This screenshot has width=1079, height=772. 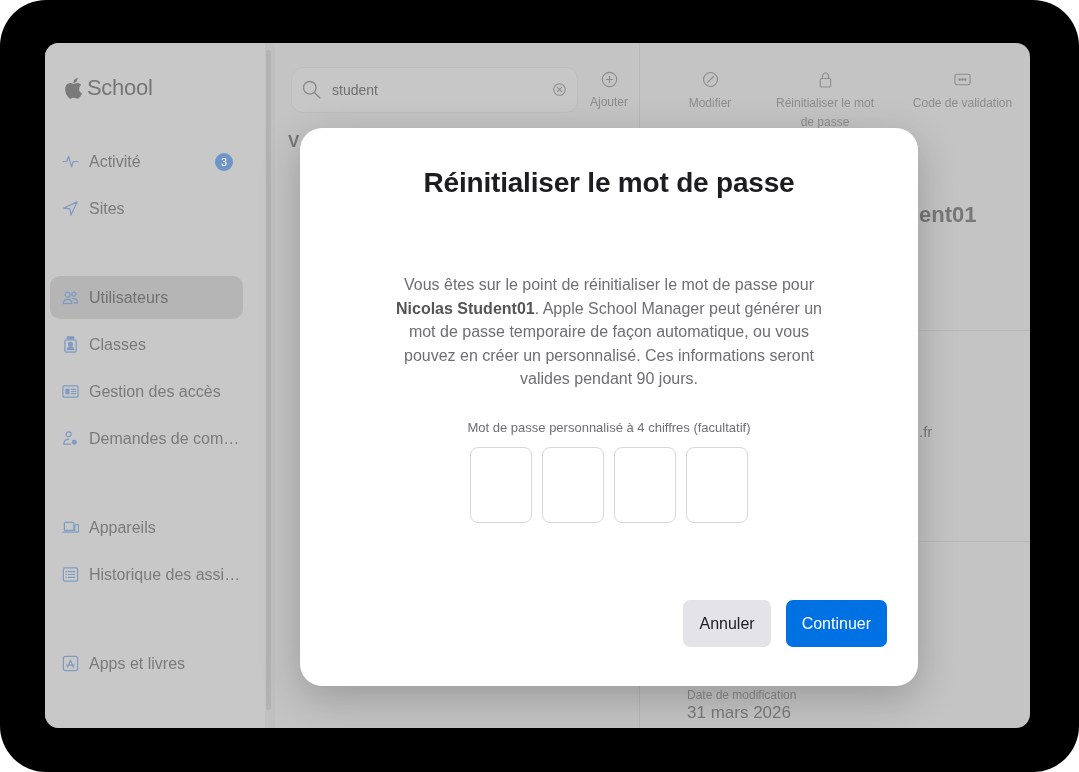 I want to click on search-field: student, so click(x=434, y=90).